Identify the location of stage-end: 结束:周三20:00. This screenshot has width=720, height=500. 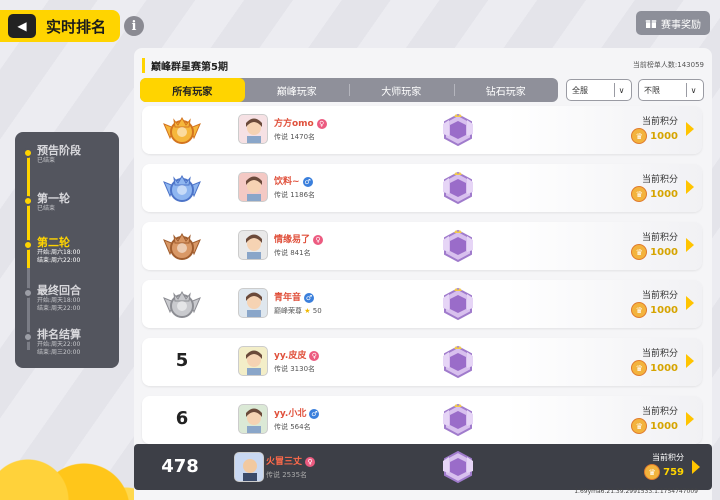
(59, 352).